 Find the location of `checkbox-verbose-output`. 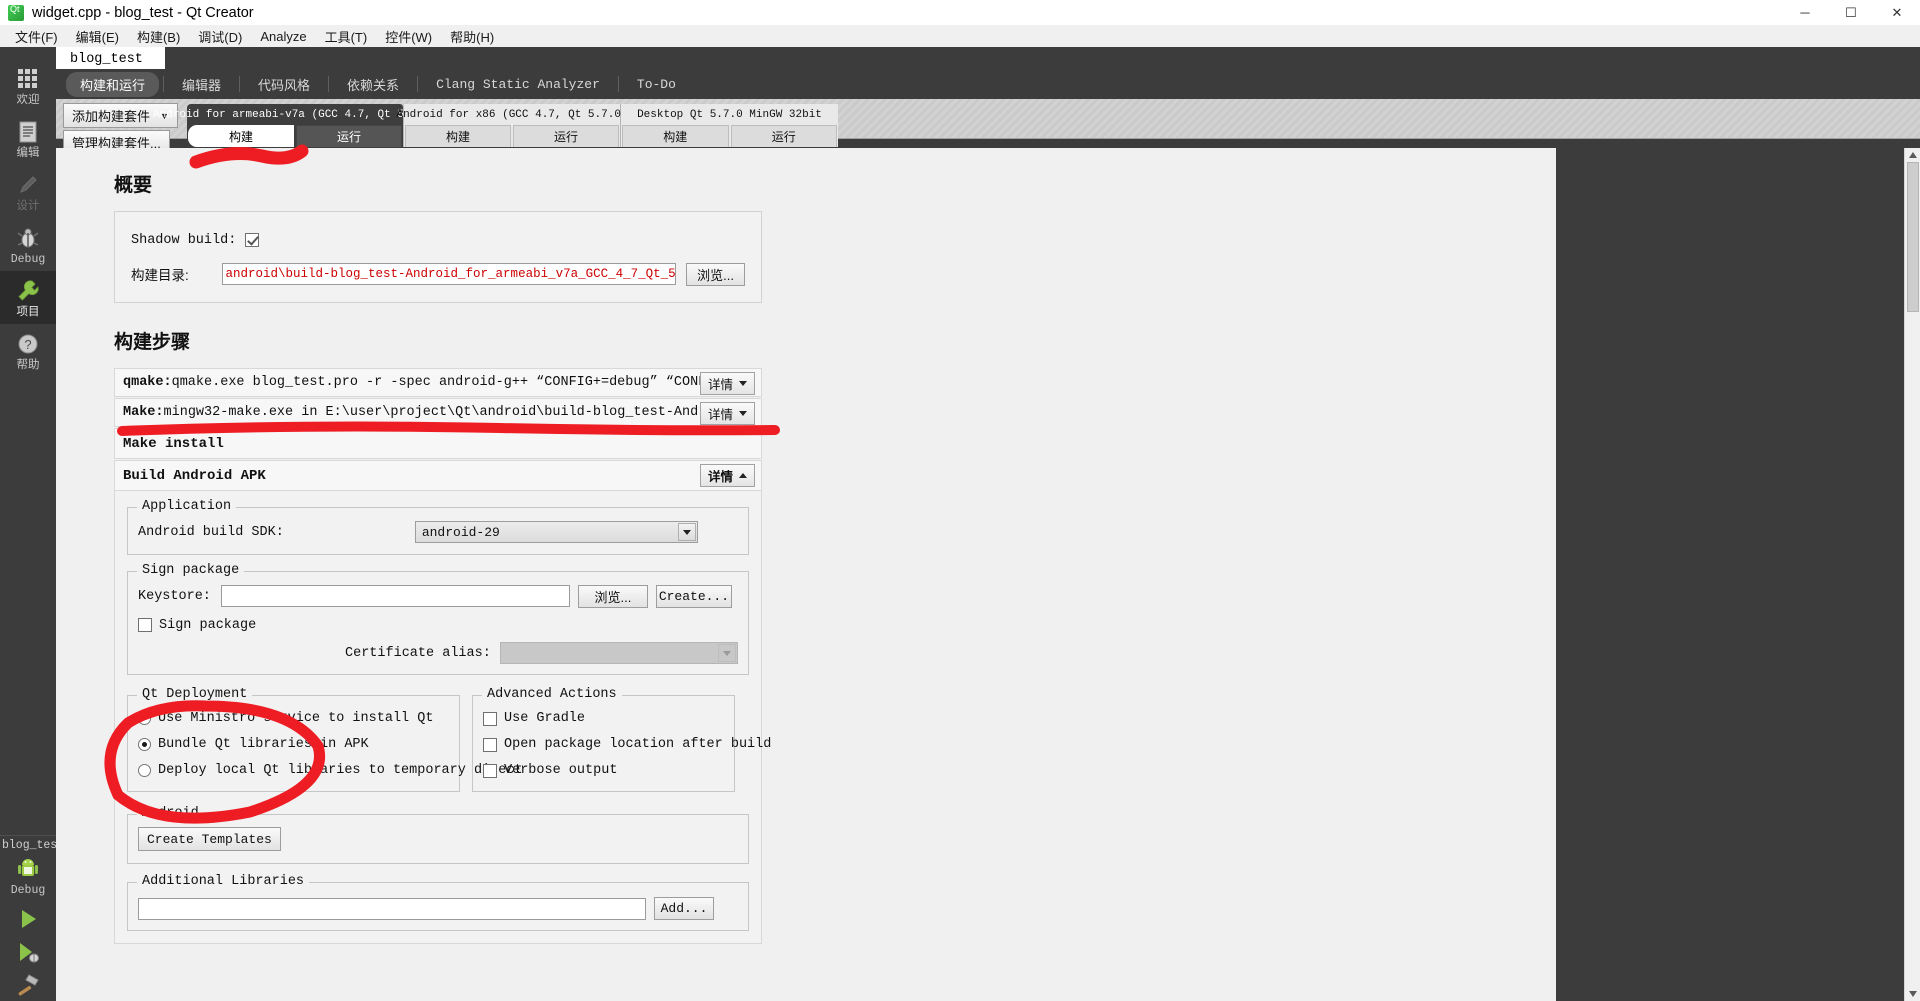

checkbox-verbose-output is located at coordinates (490, 770).